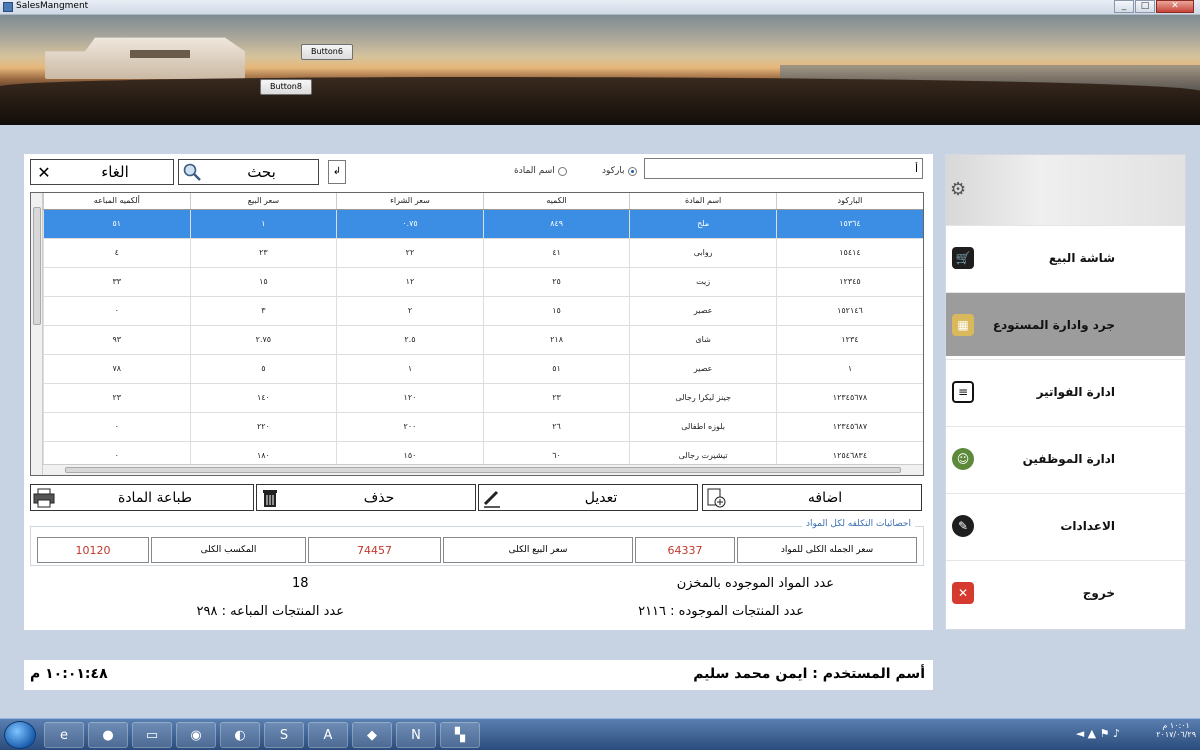 The height and width of the screenshot is (750, 1200). What do you see at coordinates (556, 201) in the screenshot?
I see `col-quantity: الكميه` at bounding box center [556, 201].